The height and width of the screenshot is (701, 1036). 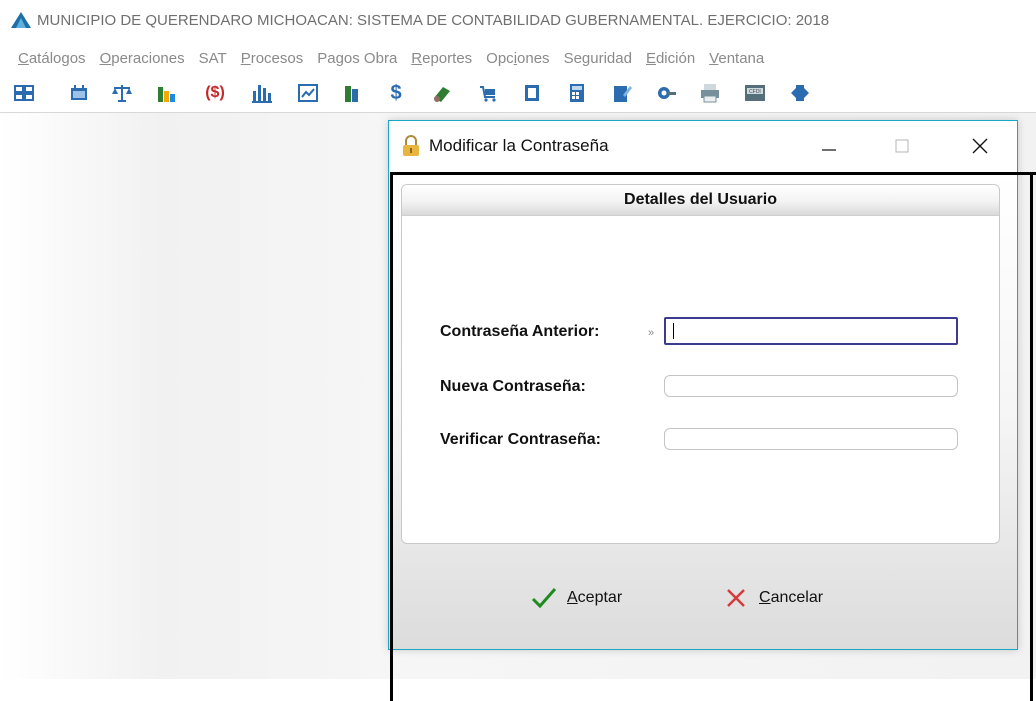 What do you see at coordinates (1031, 436) in the screenshot?
I see `annotation-frame-right` at bounding box center [1031, 436].